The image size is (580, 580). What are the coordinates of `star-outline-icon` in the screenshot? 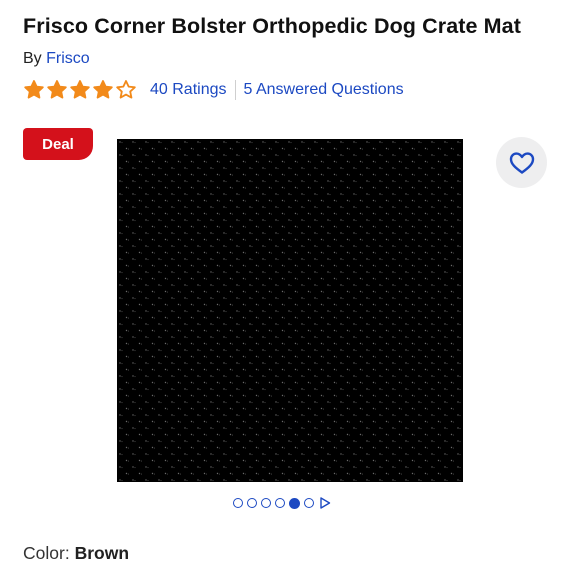 It's located at (126, 89).